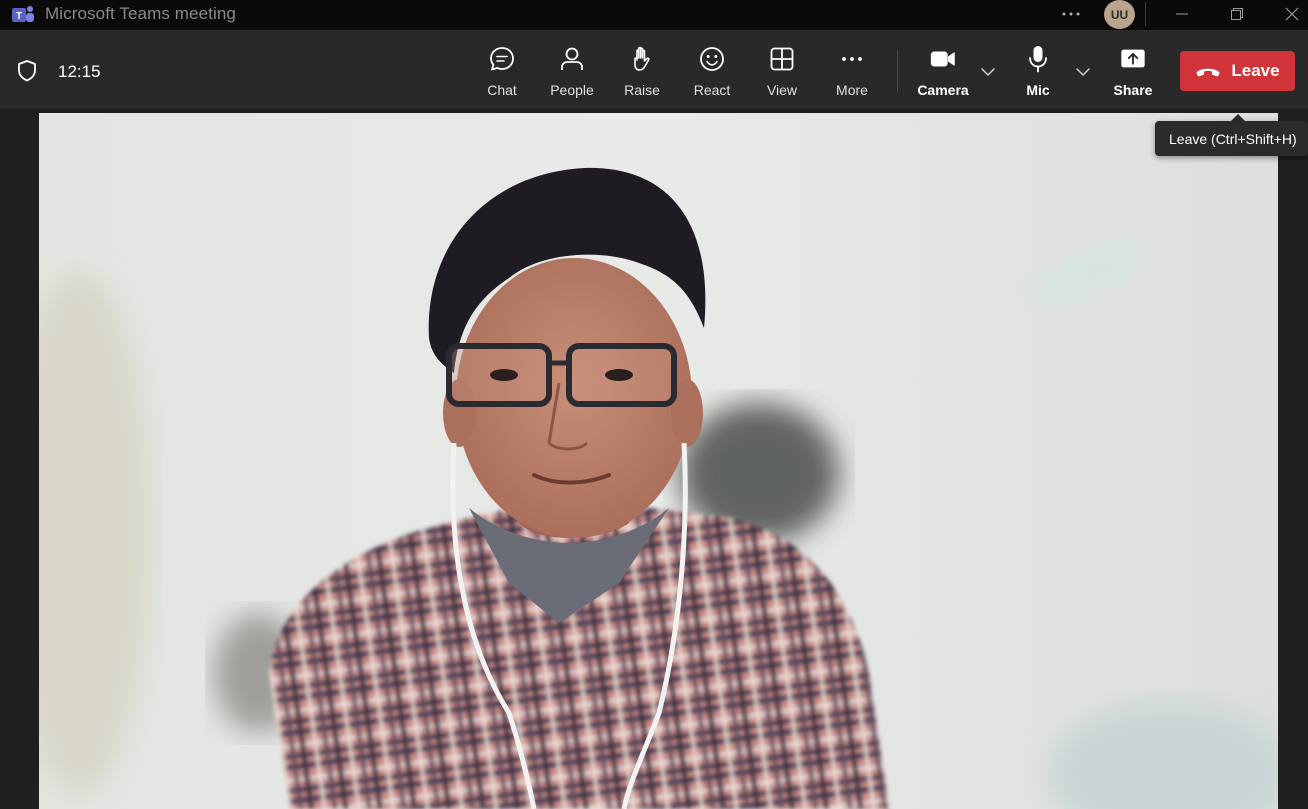 The width and height of the screenshot is (1308, 809). I want to click on minimize-button, so click(1182, 14).